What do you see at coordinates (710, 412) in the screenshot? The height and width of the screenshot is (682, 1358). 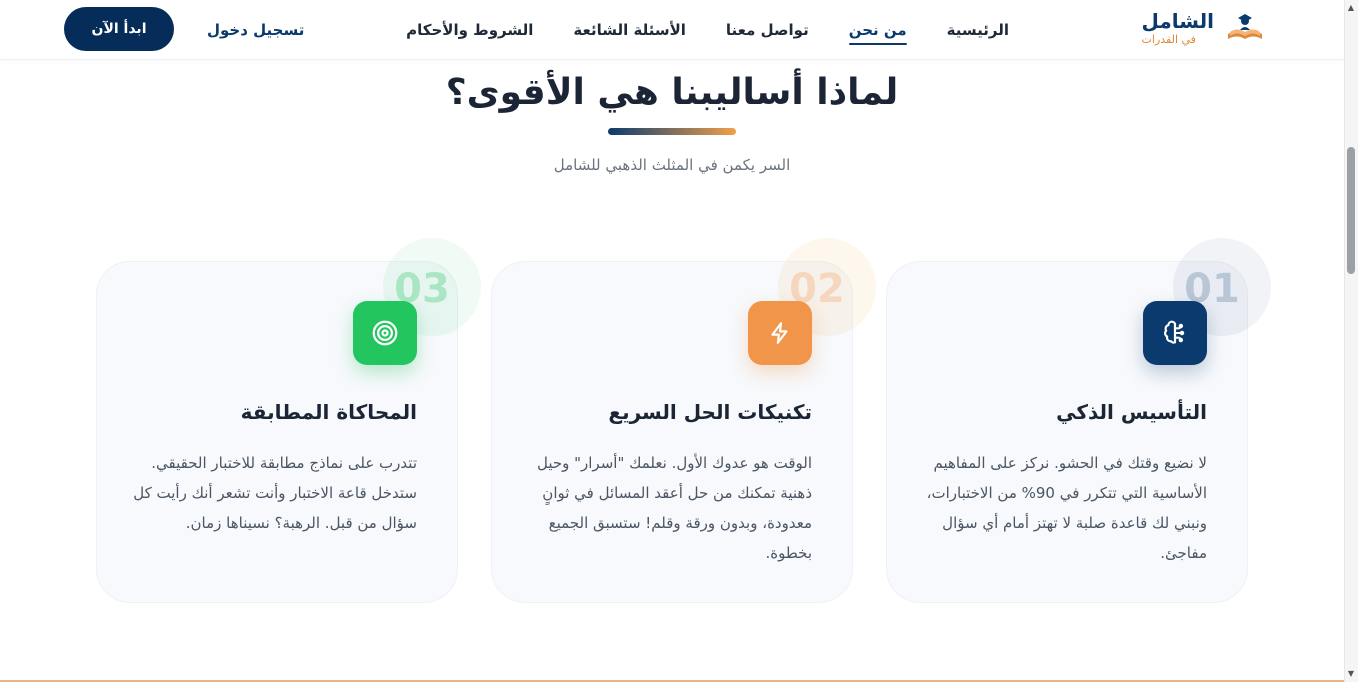 I see `card-title: تكنيكات الحل السريع` at bounding box center [710, 412].